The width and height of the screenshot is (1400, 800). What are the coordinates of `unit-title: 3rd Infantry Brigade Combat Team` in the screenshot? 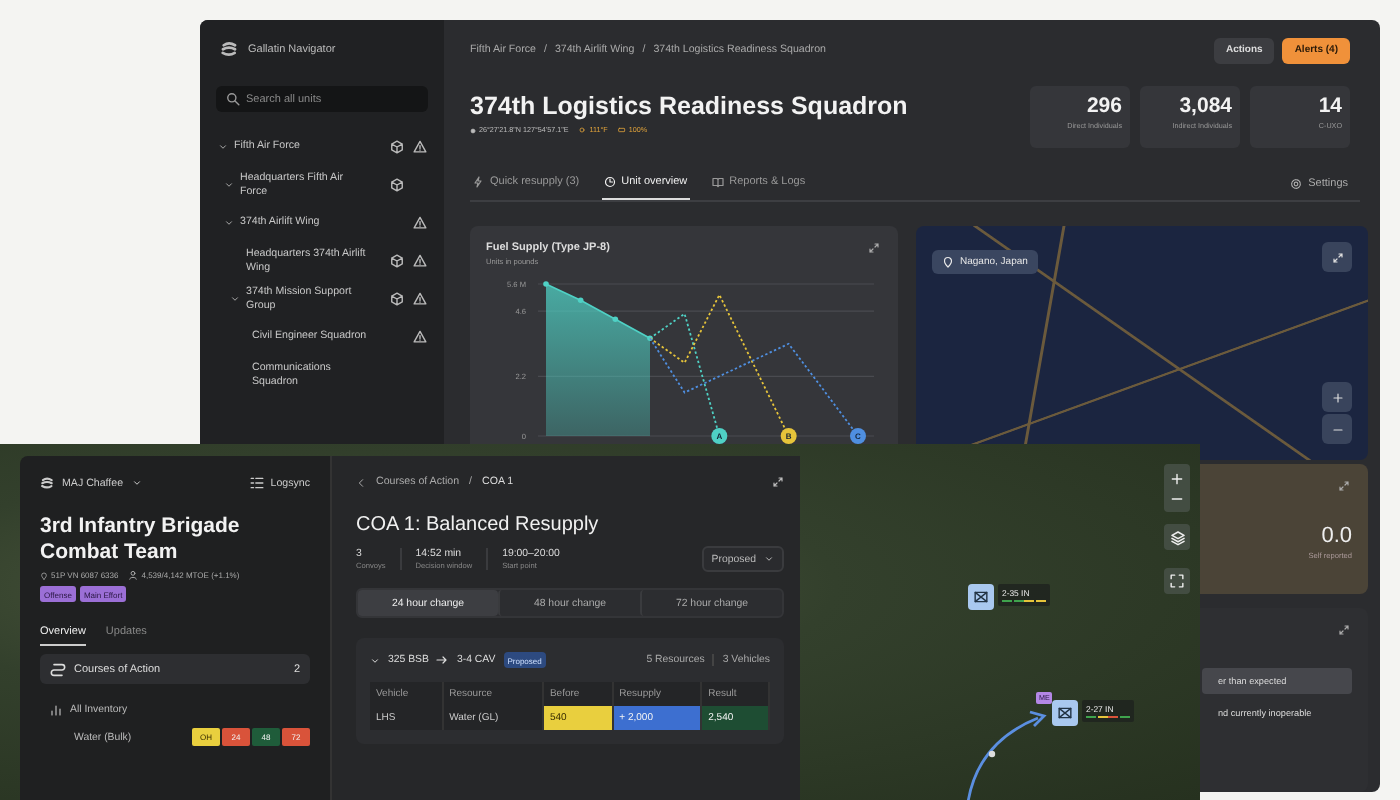 It's located at (141, 539).